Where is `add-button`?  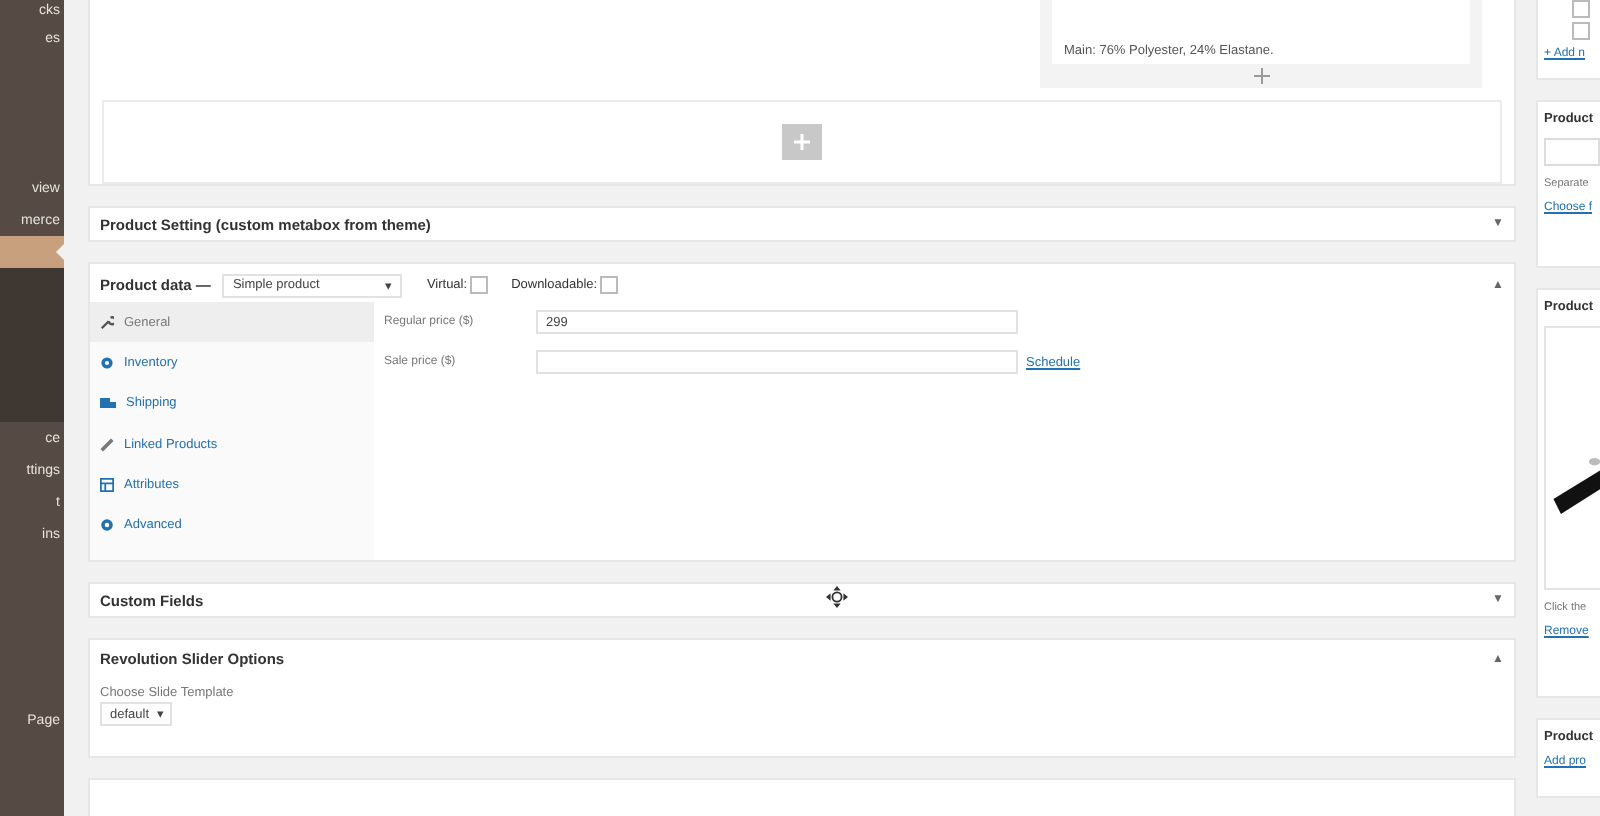
add-button is located at coordinates (802, 142).